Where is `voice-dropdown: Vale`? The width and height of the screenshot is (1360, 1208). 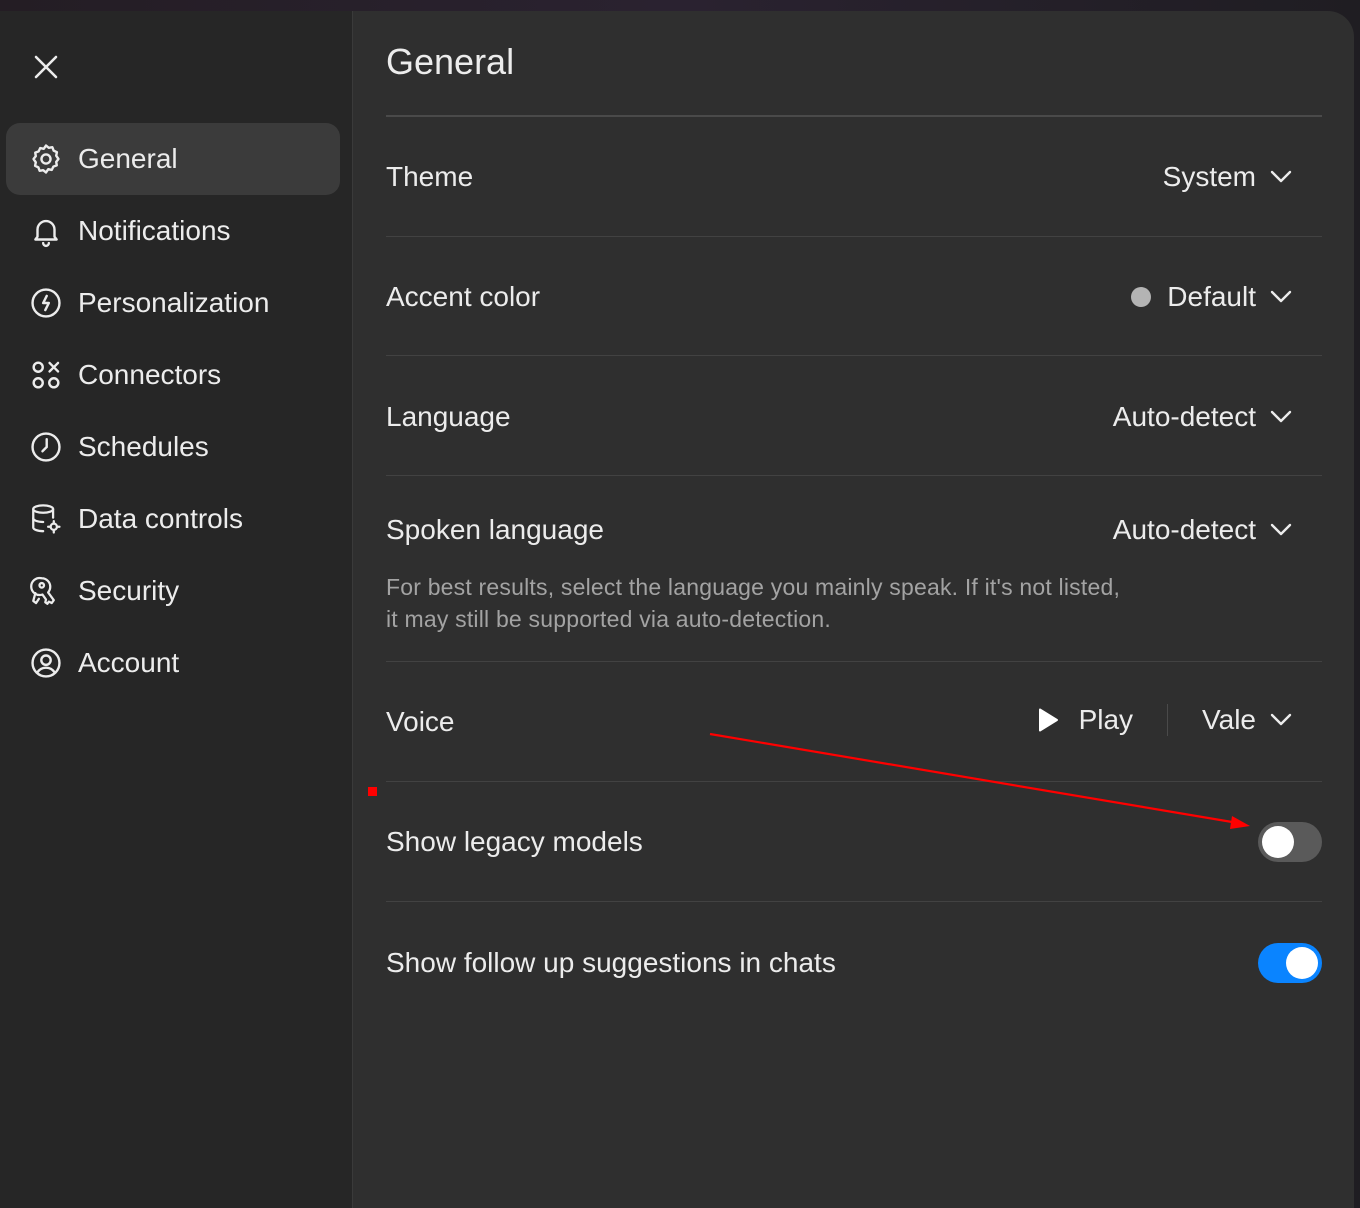 voice-dropdown: Vale is located at coordinates (1247, 720).